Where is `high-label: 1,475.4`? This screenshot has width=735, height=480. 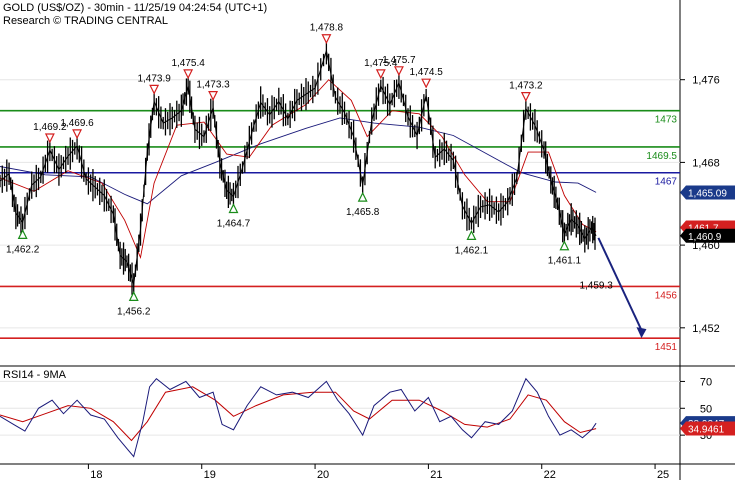
high-label: 1,475.4 is located at coordinates (188, 63).